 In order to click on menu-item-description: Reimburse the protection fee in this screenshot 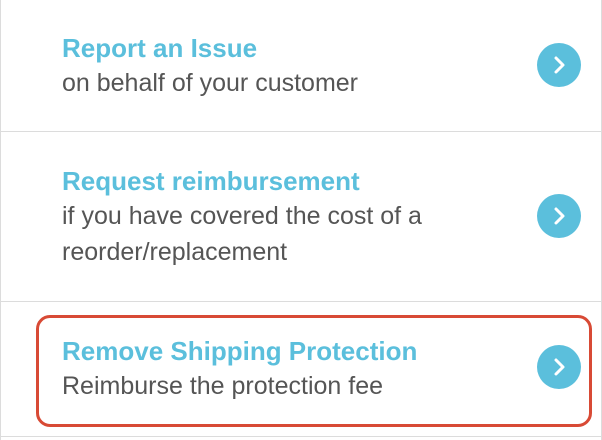, I will do `click(223, 386)`.